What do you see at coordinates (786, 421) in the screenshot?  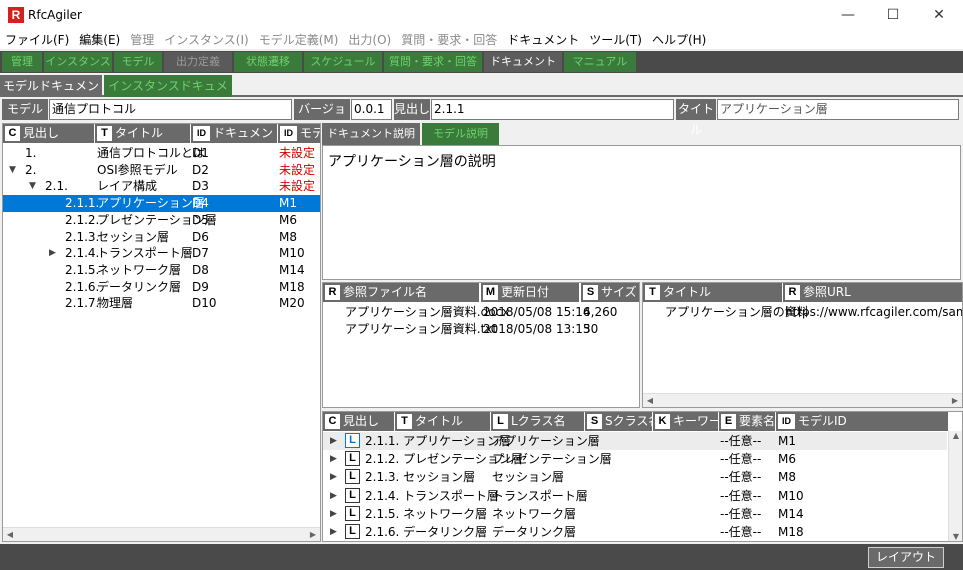 I see `column-type-icon: ID` at bounding box center [786, 421].